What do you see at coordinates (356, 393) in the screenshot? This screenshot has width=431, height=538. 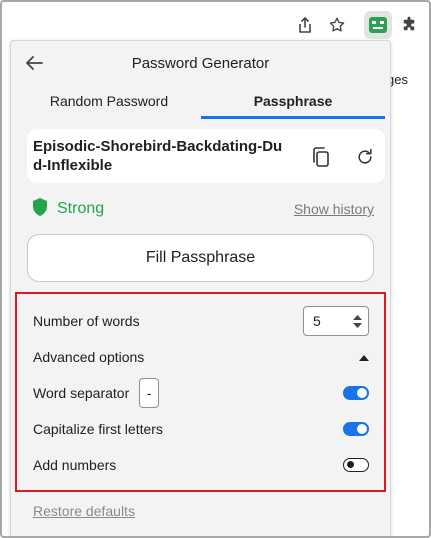 I see `word-separator-toggle` at bounding box center [356, 393].